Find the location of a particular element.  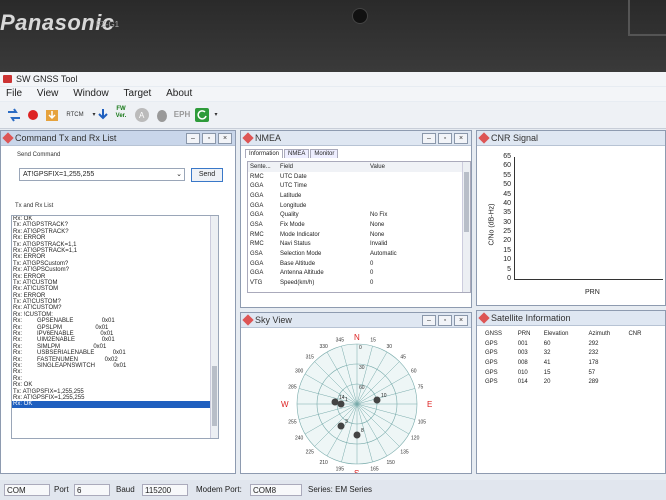

table-row: RMC Mode Indicator None is located at coordinates (355, 235).